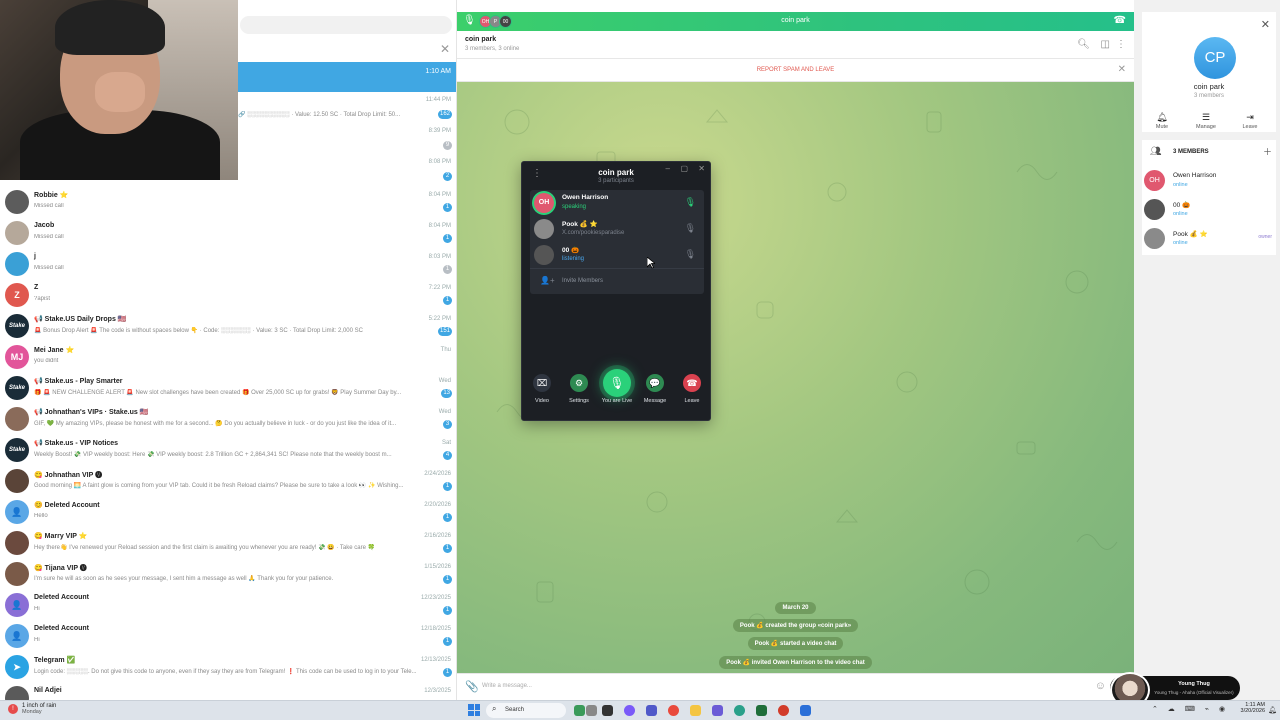 The height and width of the screenshot is (720, 1280). Describe the element at coordinates (36, 287) in the screenshot. I see `chat-name: Z` at that location.